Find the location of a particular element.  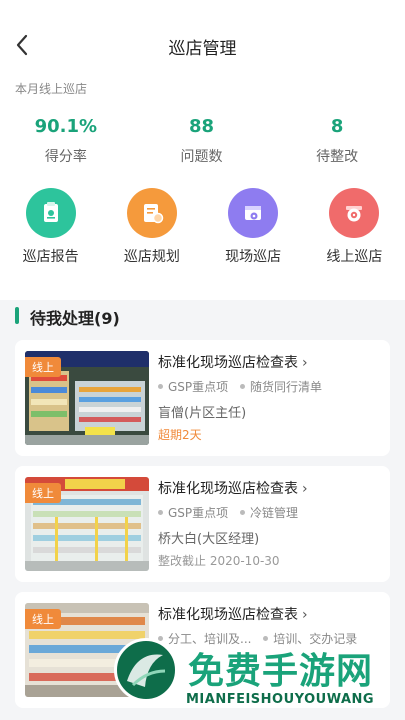

task-tag-text: 随货同行清单 is located at coordinates (285, 387).